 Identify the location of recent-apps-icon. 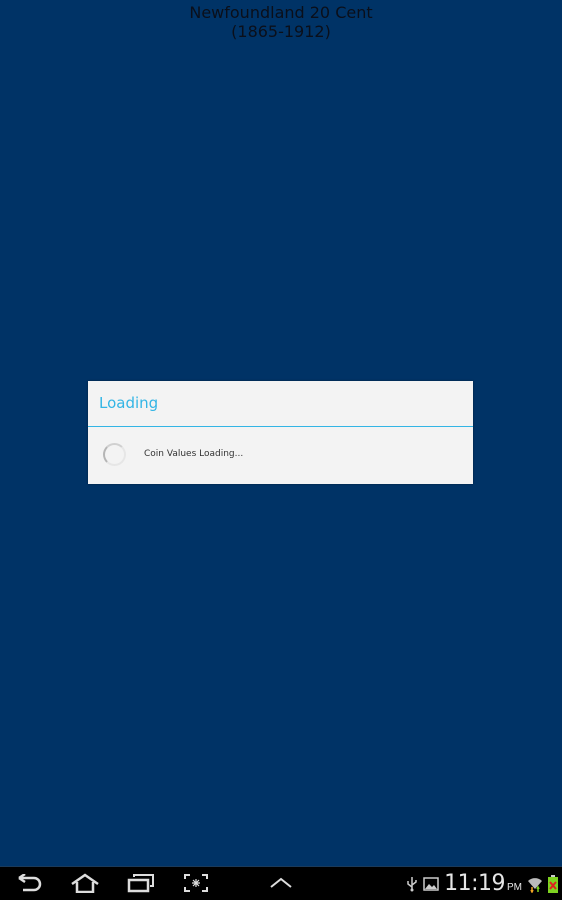
(140, 883).